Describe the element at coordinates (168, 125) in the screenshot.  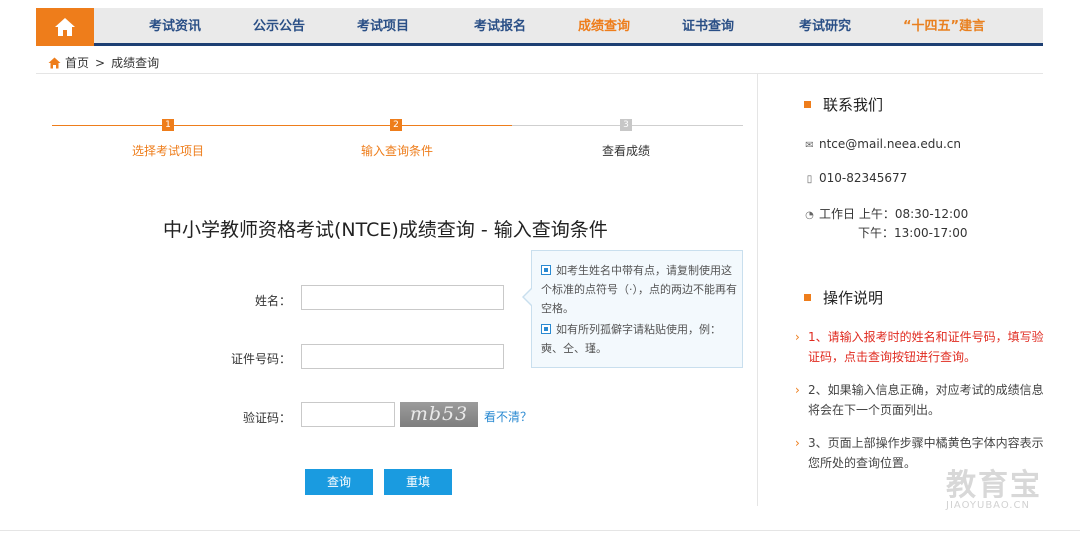
I see `step-1-number: 1` at that location.